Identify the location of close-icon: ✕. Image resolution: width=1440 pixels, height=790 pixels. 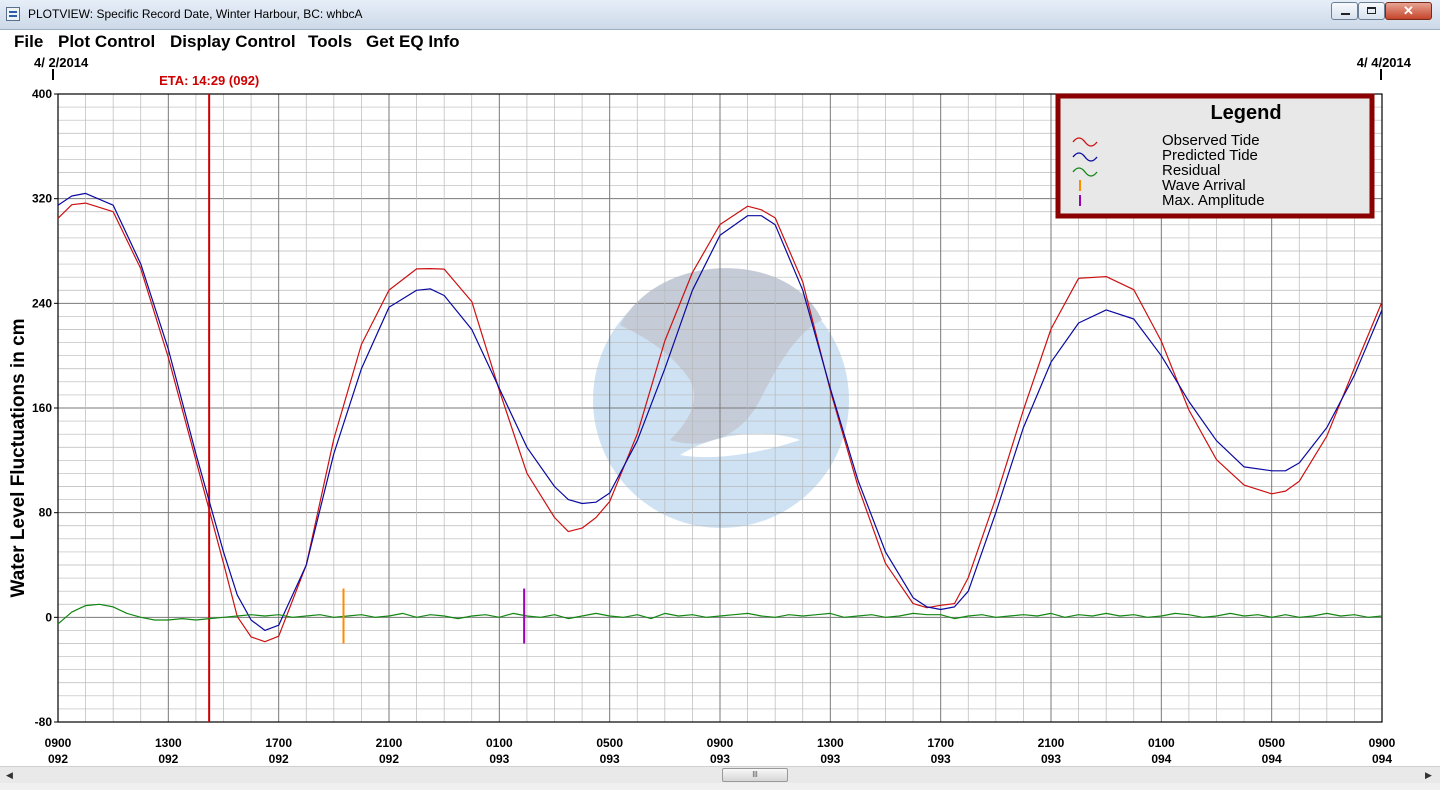
(1408, 10).